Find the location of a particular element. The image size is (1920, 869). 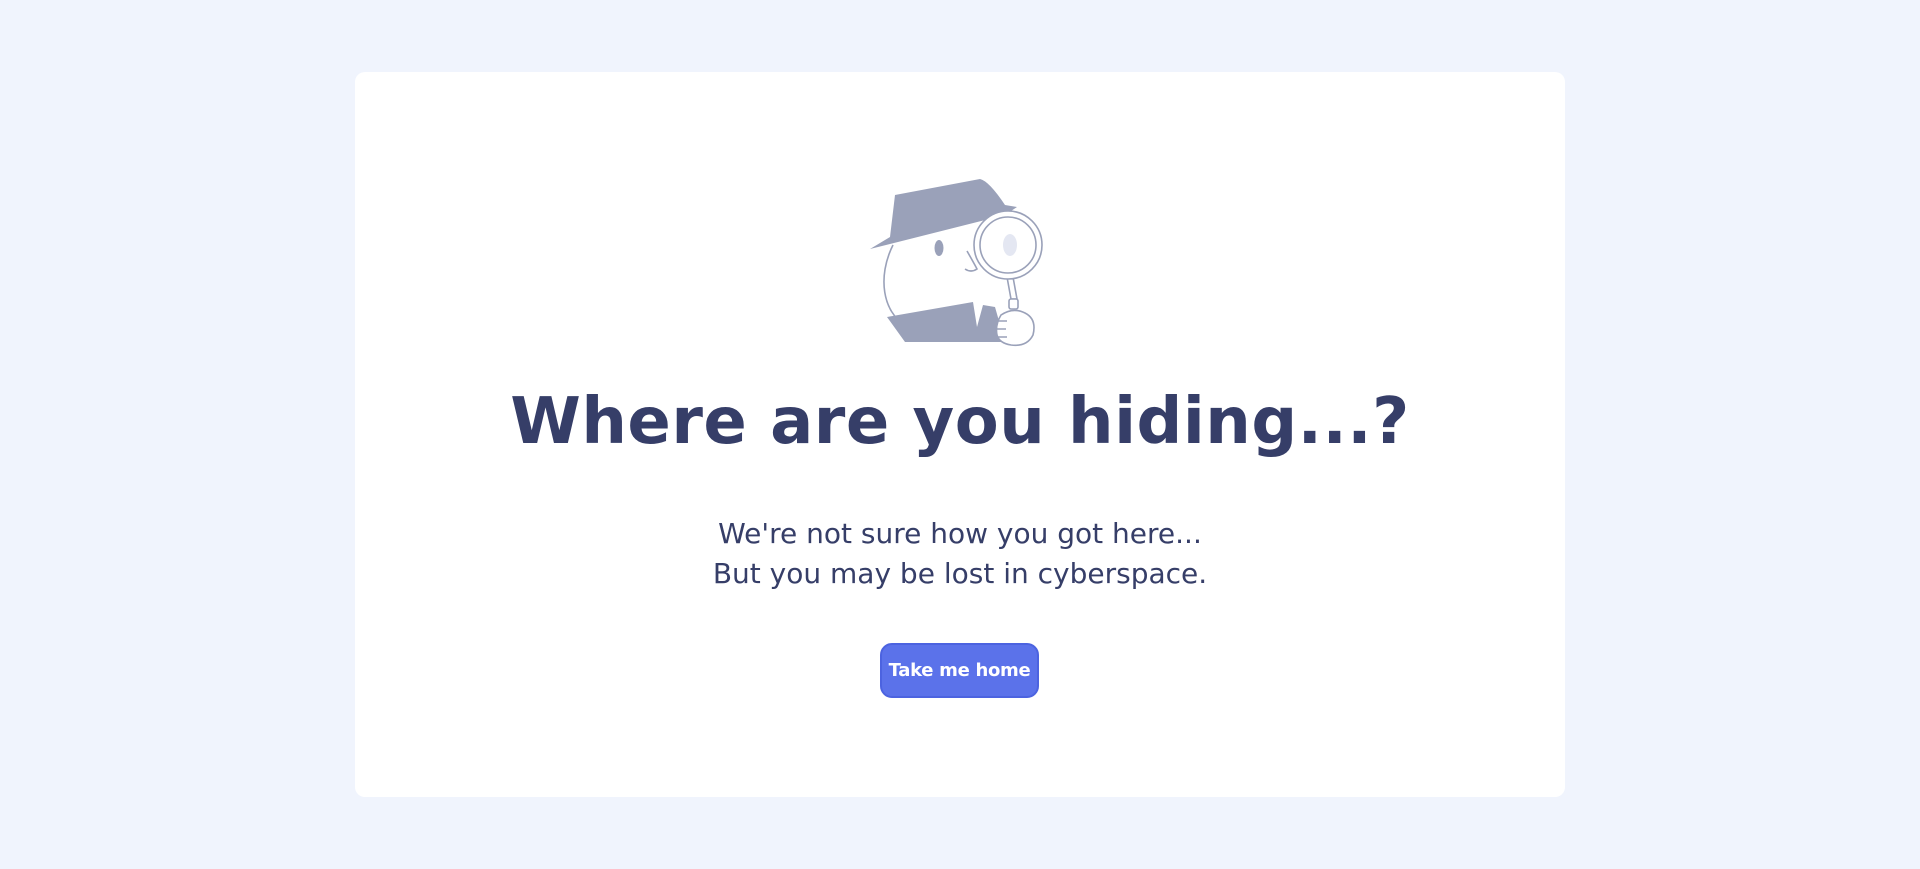

take-me-home-button: Take me home is located at coordinates (959, 670).